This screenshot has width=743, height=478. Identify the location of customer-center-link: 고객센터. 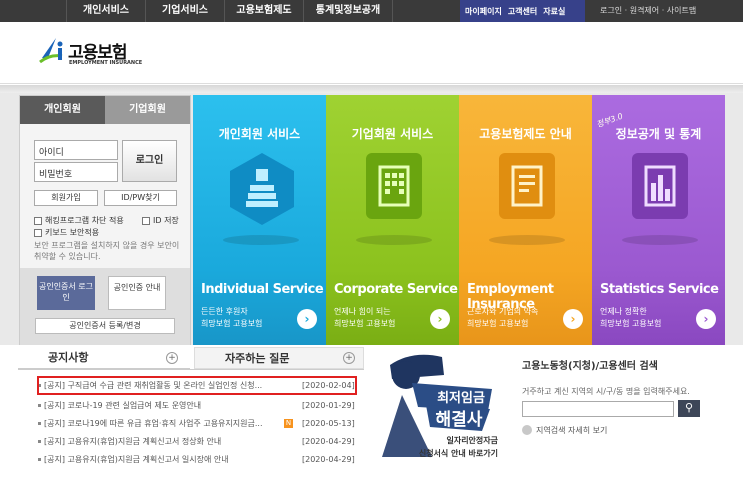
(522, 11).